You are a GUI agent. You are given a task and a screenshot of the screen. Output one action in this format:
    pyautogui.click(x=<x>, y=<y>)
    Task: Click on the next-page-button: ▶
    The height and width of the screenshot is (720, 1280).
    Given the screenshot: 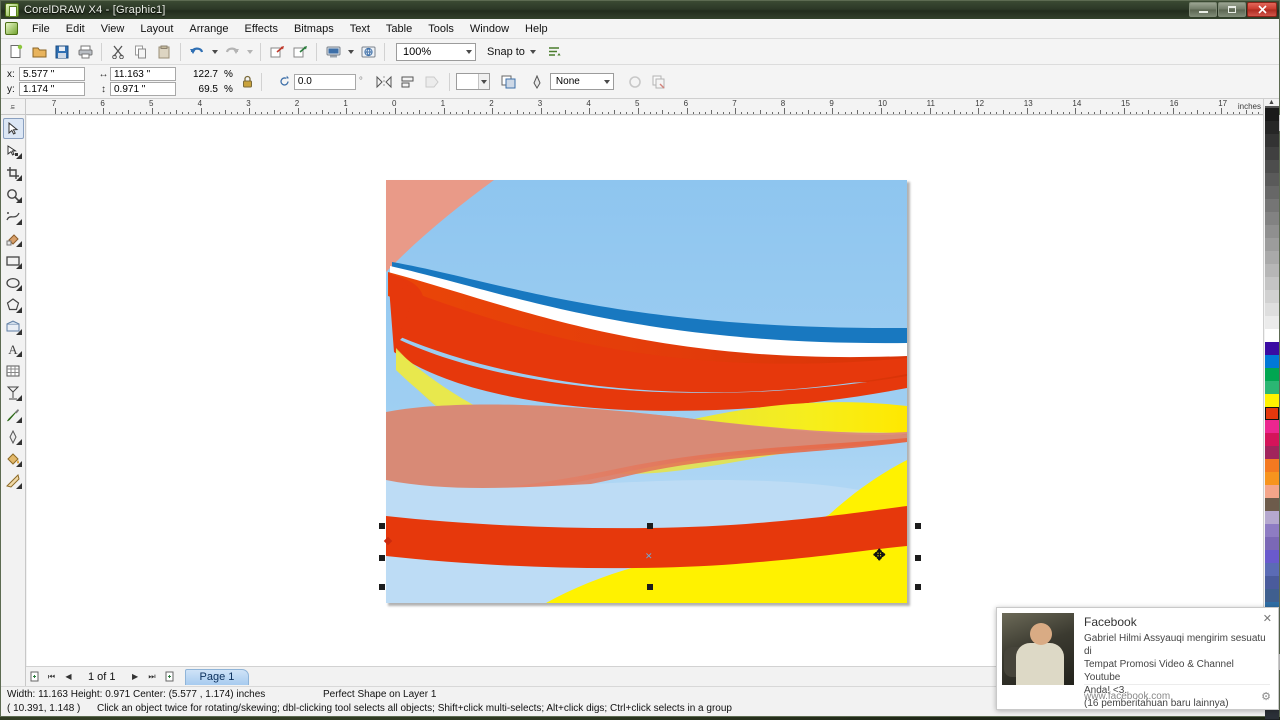 What is the action you would take?
    pyautogui.click(x=135, y=676)
    